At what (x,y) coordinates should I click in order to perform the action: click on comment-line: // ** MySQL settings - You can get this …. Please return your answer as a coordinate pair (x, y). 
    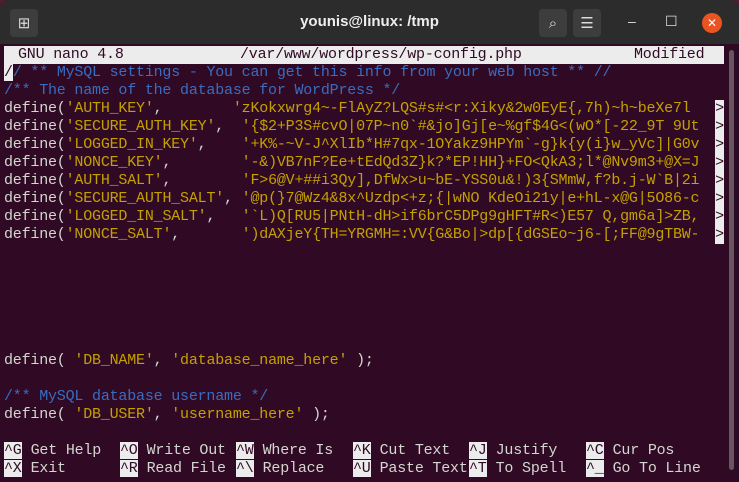
    Looking at the image, I should click on (308, 72).